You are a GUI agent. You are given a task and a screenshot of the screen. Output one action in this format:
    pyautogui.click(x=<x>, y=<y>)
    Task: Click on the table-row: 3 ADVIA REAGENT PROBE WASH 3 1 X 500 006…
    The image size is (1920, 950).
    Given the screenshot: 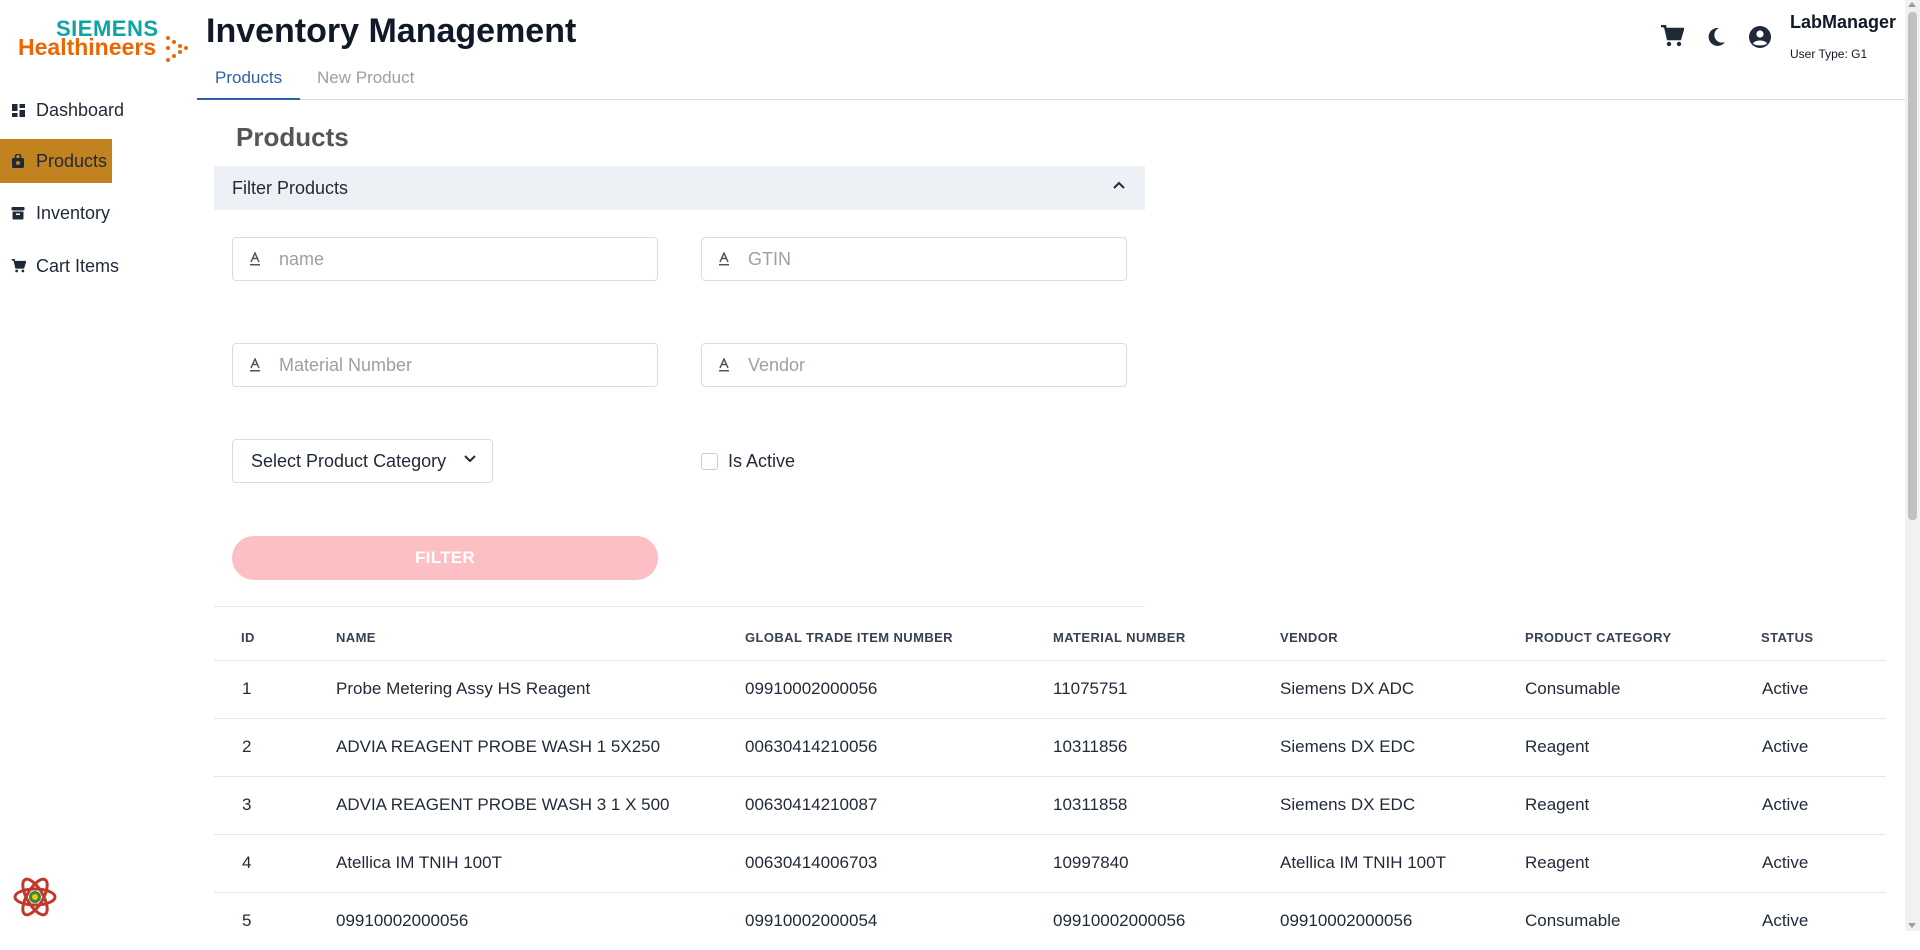 What is the action you would take?
    pyautogui.click(x=1050, y=805)
    